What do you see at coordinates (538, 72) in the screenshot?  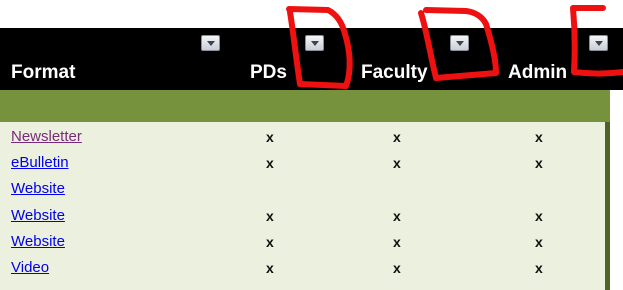 I see `column-header-admin: Admin` at bounding box center [538, 72].